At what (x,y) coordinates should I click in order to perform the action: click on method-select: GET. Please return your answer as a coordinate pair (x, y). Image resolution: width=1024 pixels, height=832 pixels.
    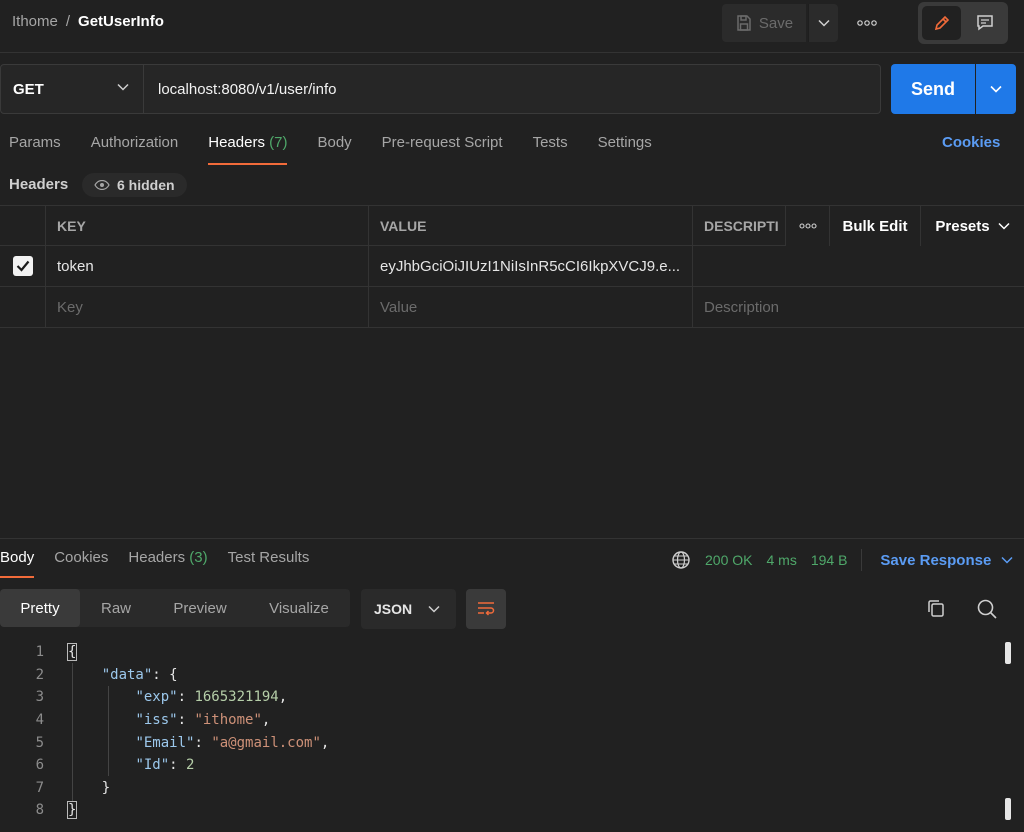
    Looking at the image, I should click on (72, 89).